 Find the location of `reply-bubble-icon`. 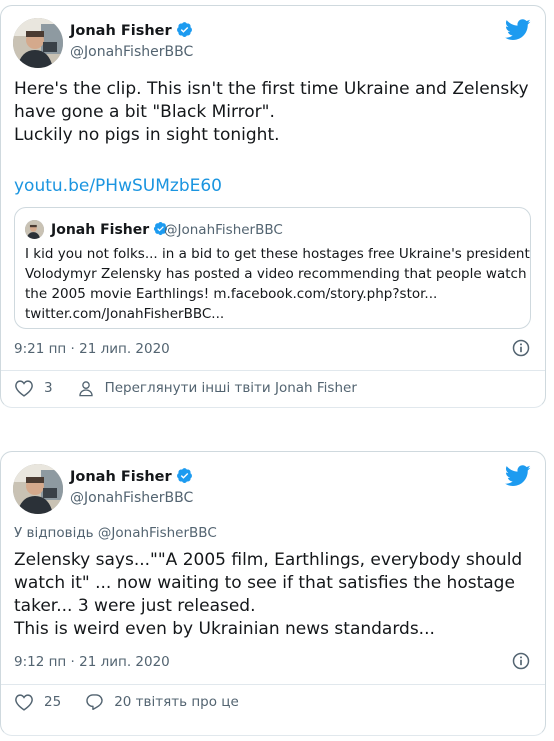

reply-bubble-icon is located at coordinates (94, 702).